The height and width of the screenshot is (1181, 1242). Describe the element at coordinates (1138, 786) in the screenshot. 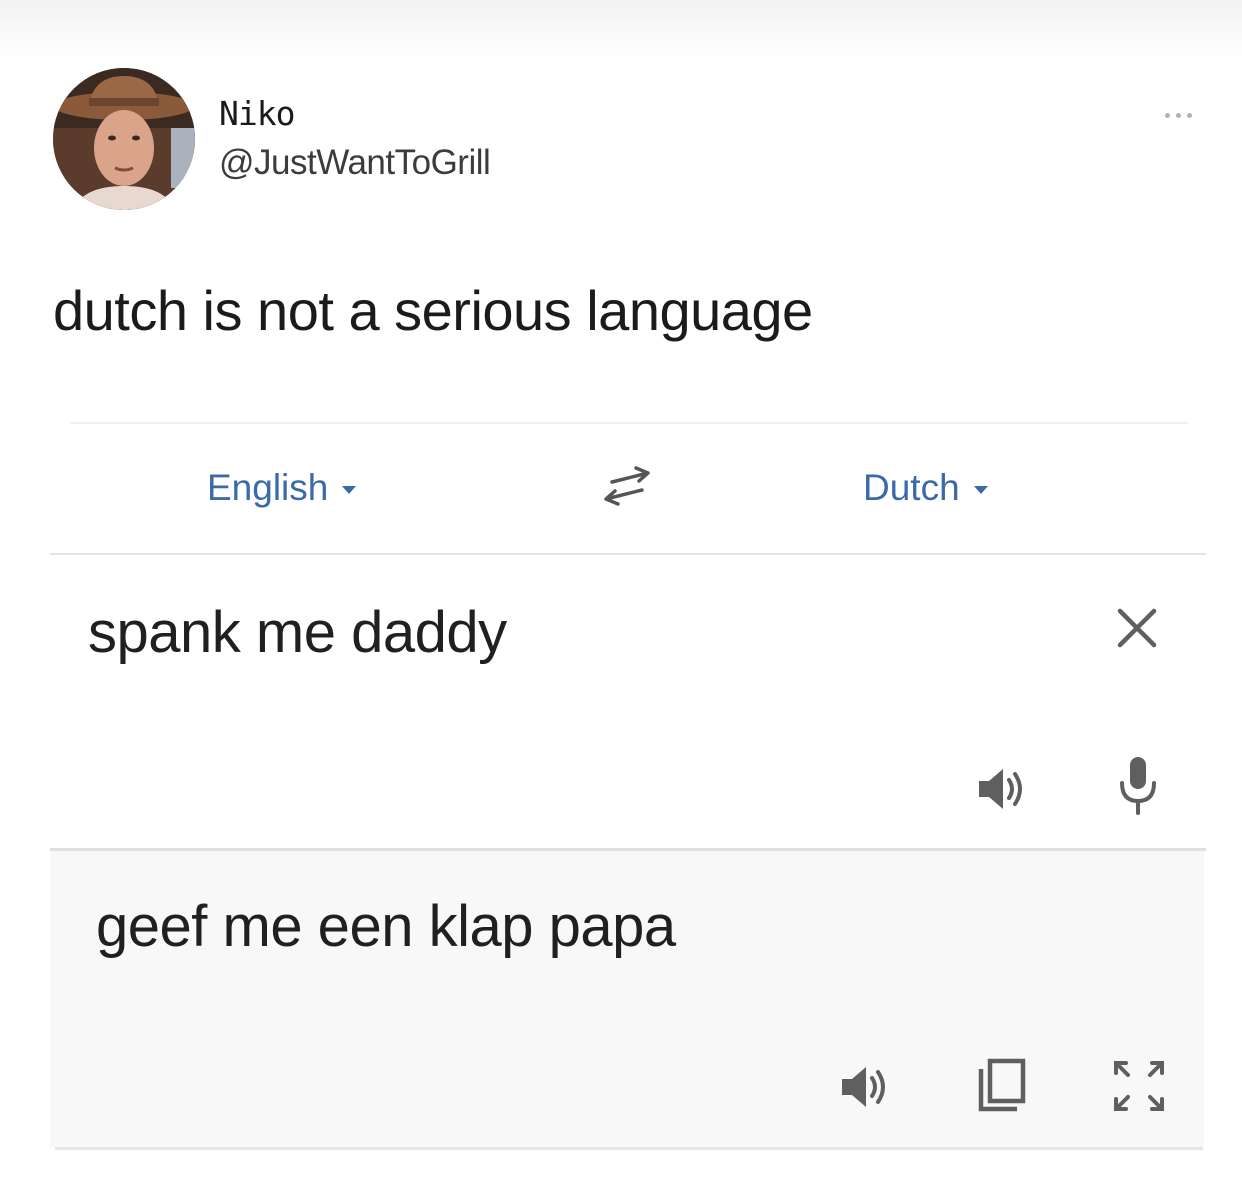

I see `microphone-icon` at that location.